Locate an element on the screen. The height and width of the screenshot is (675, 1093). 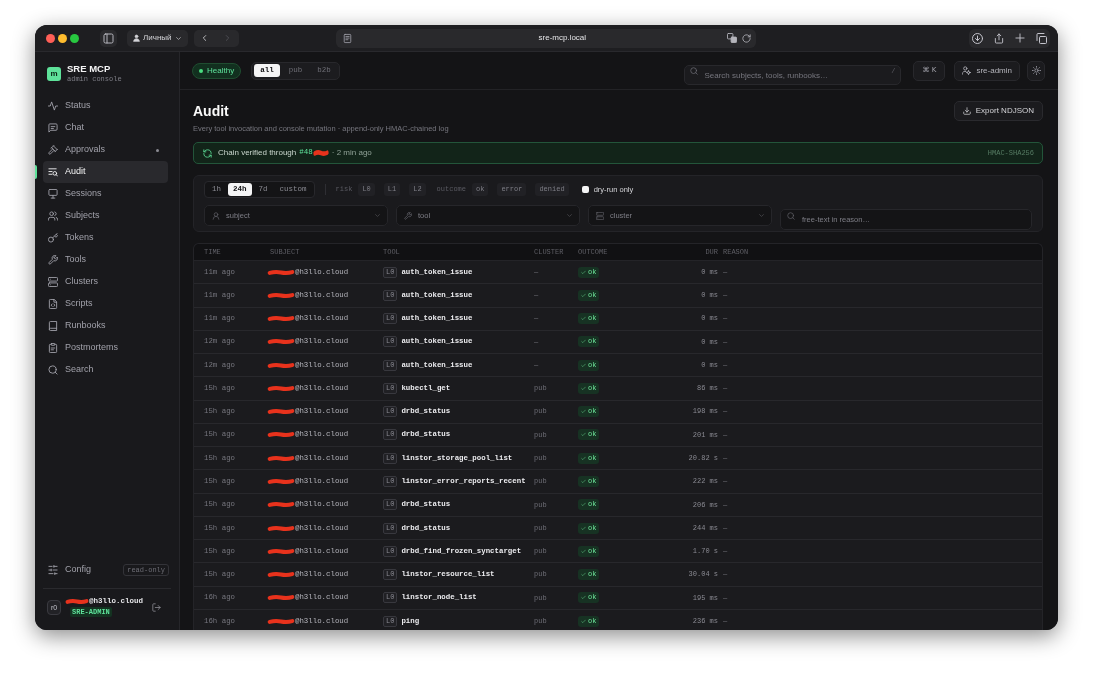
logout-button is located at coordinates (156, 607).